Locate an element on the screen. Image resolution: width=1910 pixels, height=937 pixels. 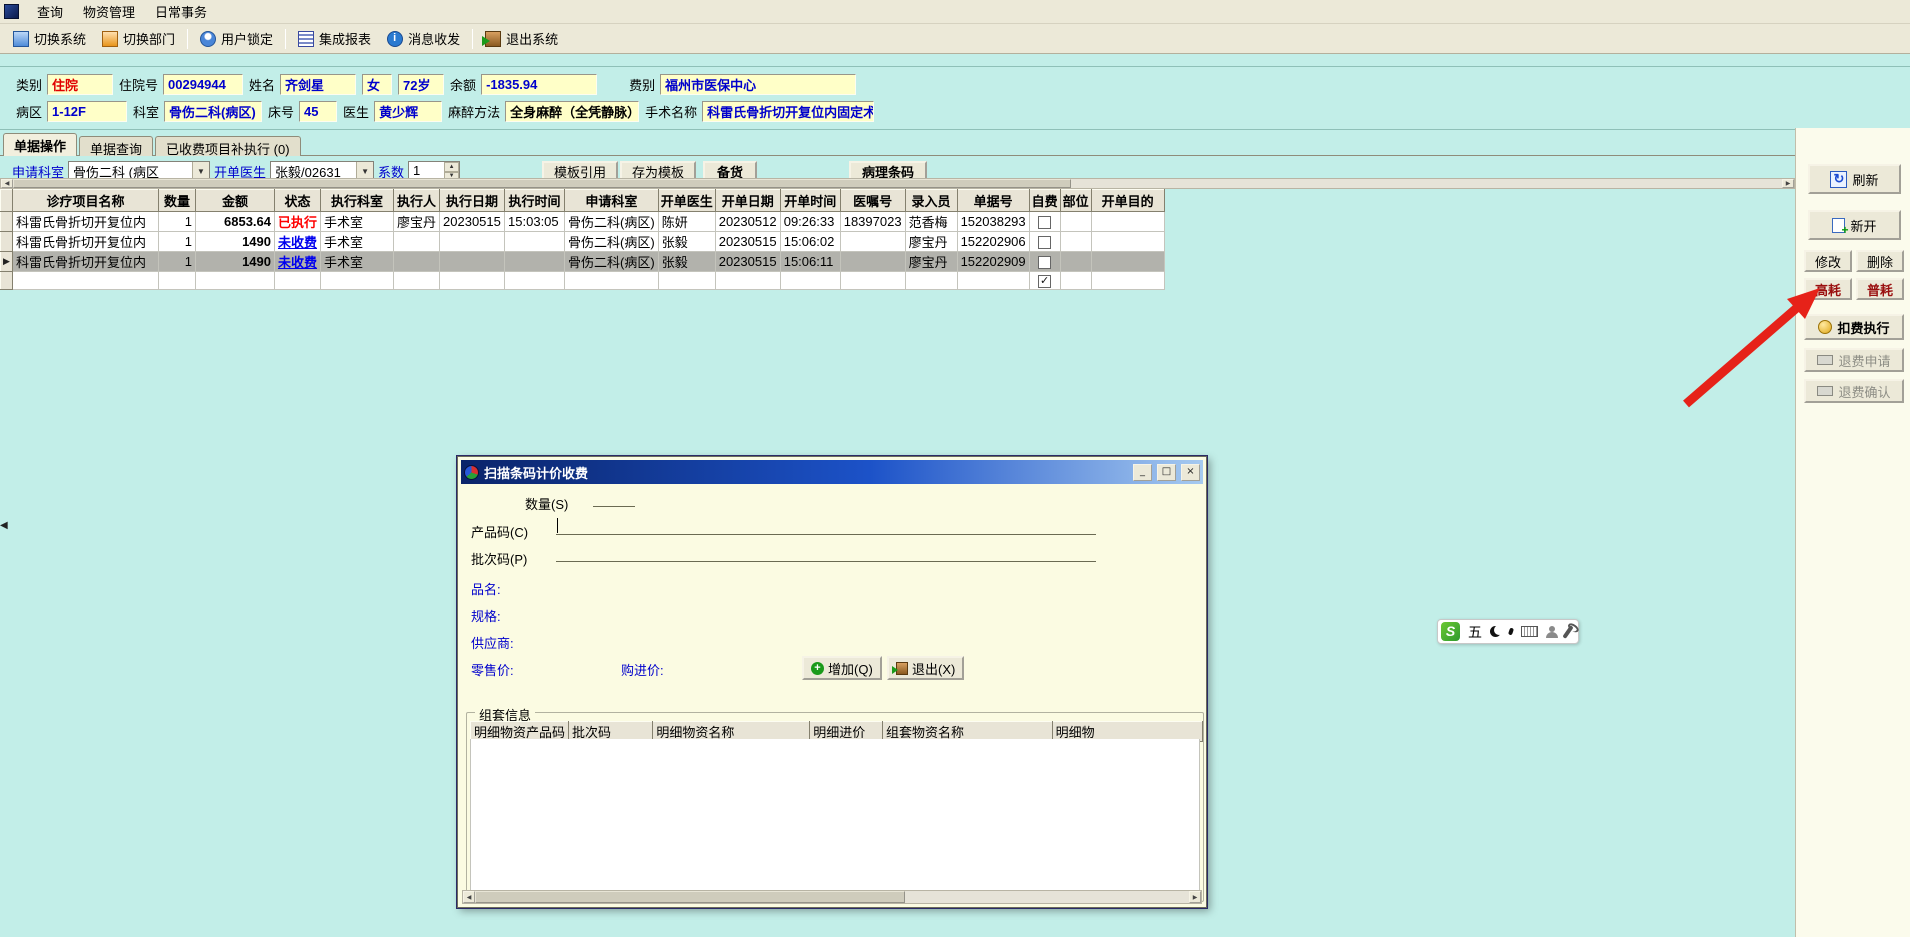
normal-consumable-button: 普耗 is located at coordinates (1880, 289).